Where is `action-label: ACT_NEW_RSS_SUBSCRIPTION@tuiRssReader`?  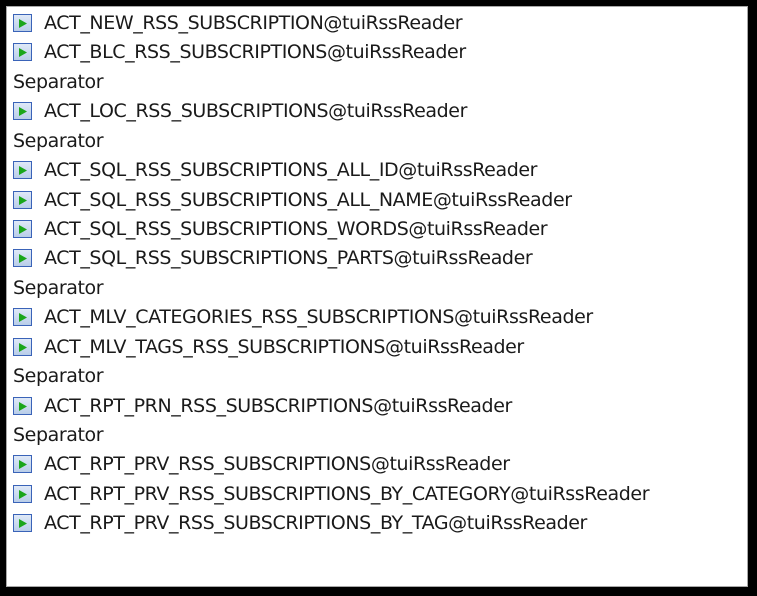 action-label: ACT_NEW_RSS_SUBSCRIPTION@tuiRssReader is located at coordinates (253, 23).